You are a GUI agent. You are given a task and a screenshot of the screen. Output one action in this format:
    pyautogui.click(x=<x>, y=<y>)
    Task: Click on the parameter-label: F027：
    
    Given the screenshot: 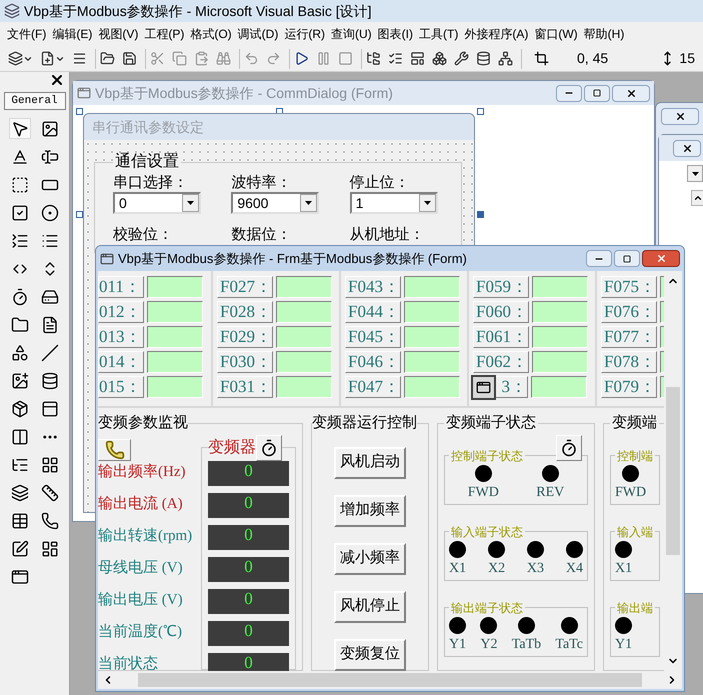 What is the action you would take?
    pyautogui.click(x=245, y=287)
    